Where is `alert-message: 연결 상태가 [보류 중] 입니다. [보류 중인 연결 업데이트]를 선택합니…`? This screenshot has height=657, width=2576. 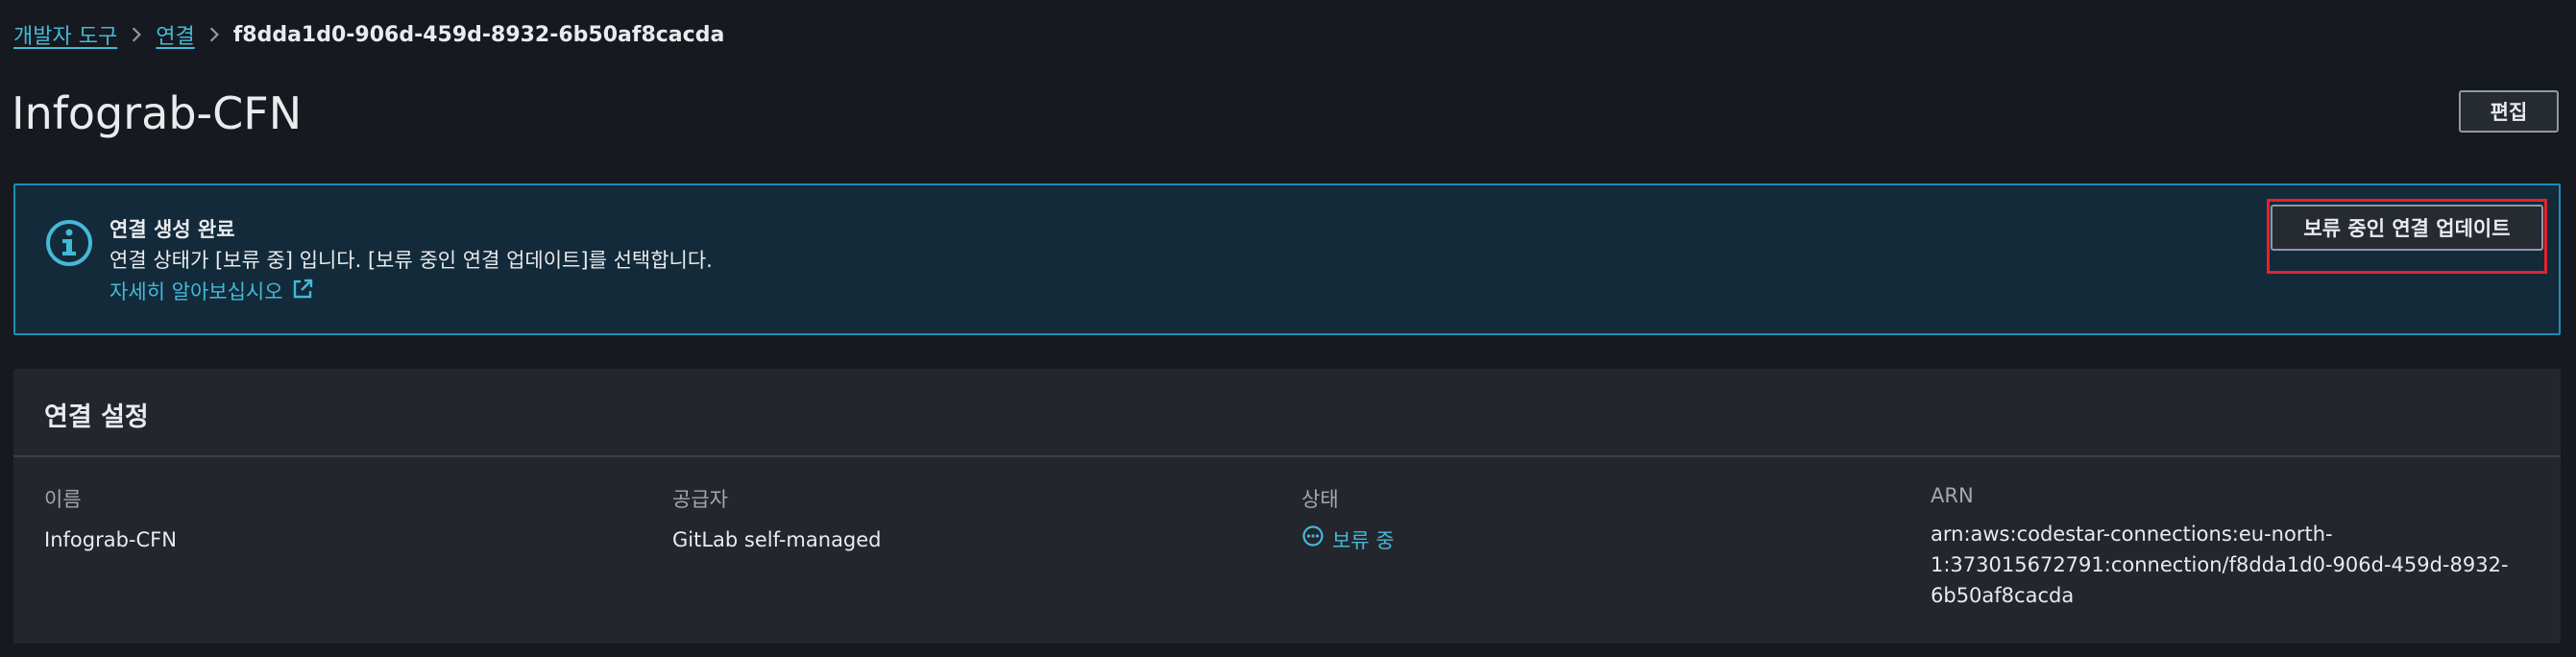 alert-message: 연결 상태가 [보류 중] 입니다. [보류 중인 연결 업데이트]를 선택합니… is located at coordinates (411, 260).